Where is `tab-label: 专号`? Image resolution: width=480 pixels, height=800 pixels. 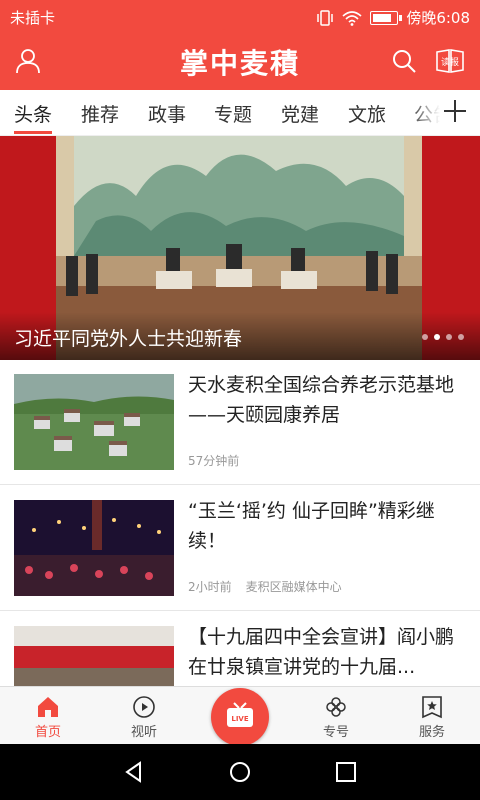
tab-label: 专号 is located at coordinates (335, 732).